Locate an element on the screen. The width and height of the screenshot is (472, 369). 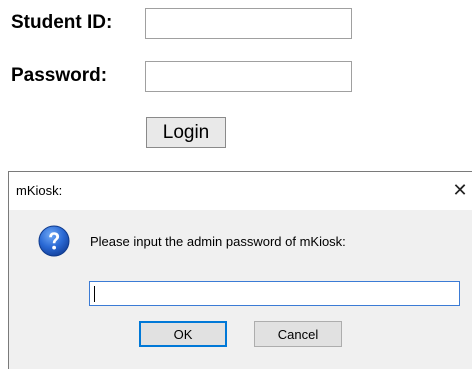
dialog-titlebar: mKiosk: ✕ is located at coordinates (240, 191).